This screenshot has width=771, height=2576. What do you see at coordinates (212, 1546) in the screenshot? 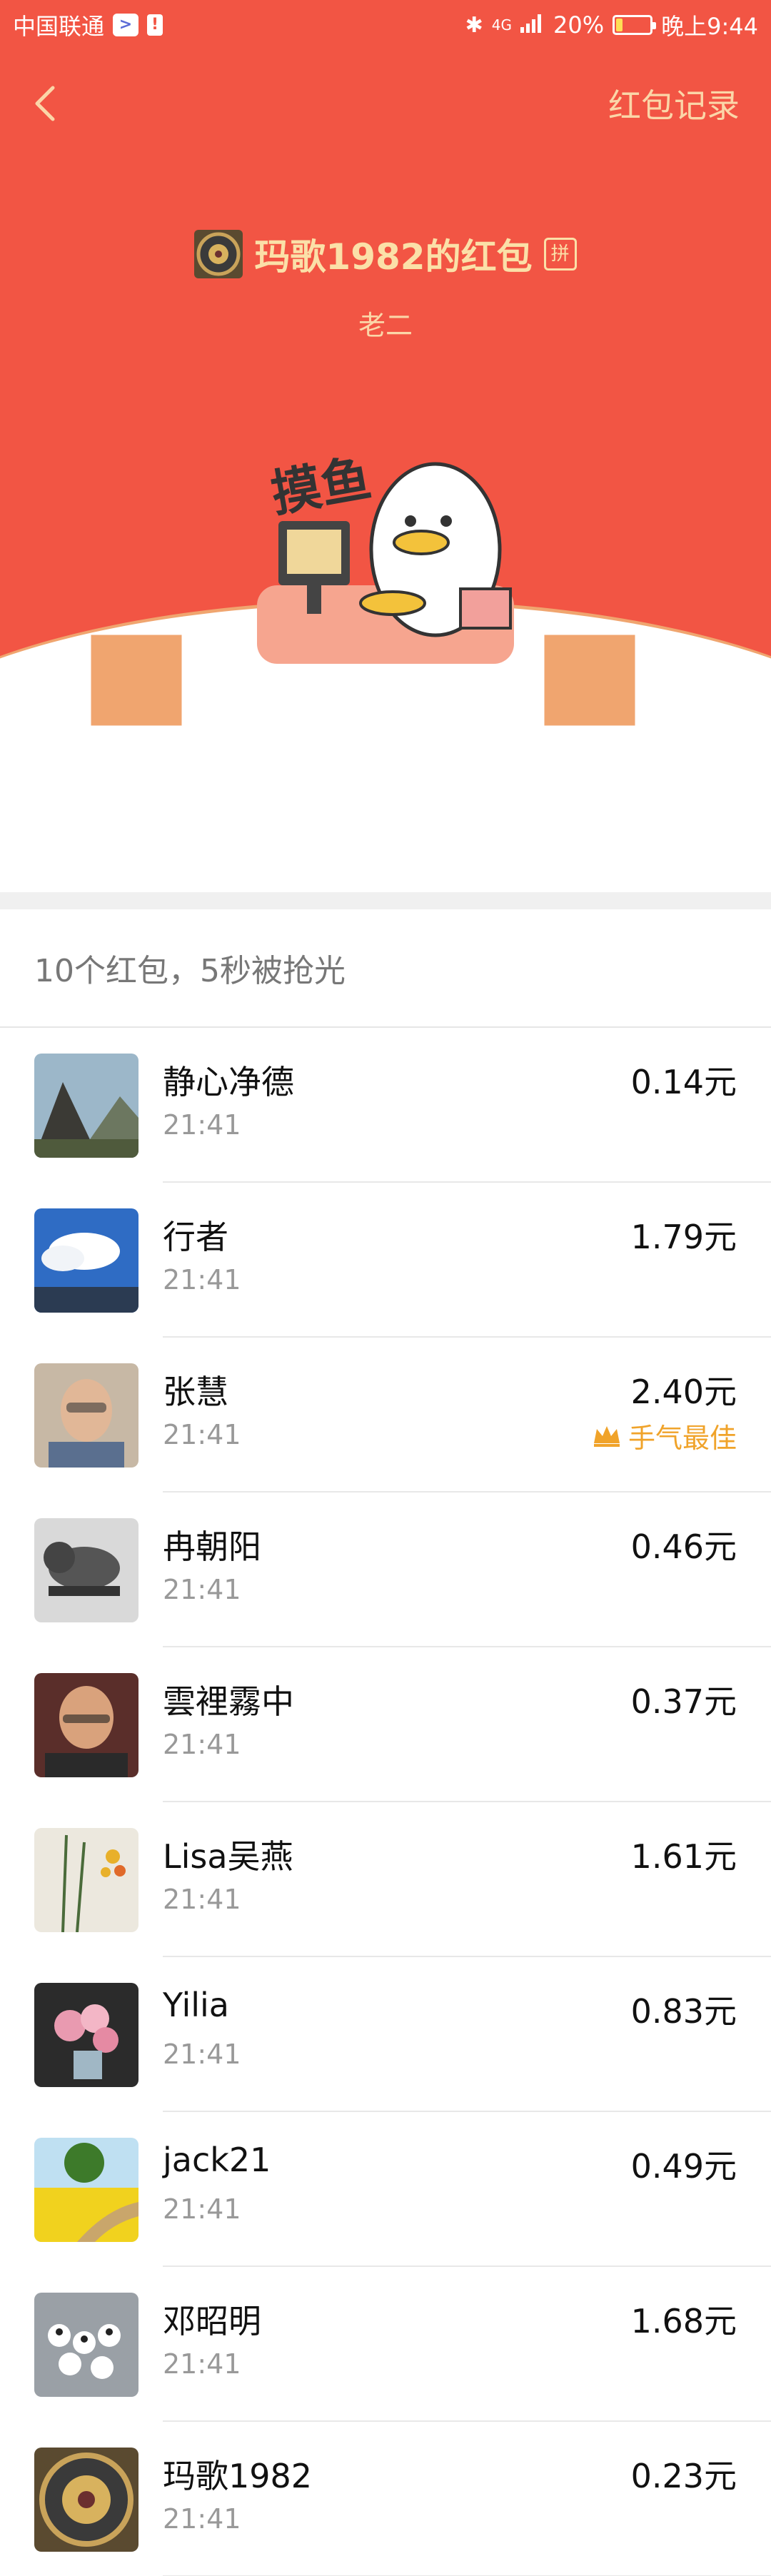
I see `recipient-name: 冉朝阳` at bounding box center [212, 1546].